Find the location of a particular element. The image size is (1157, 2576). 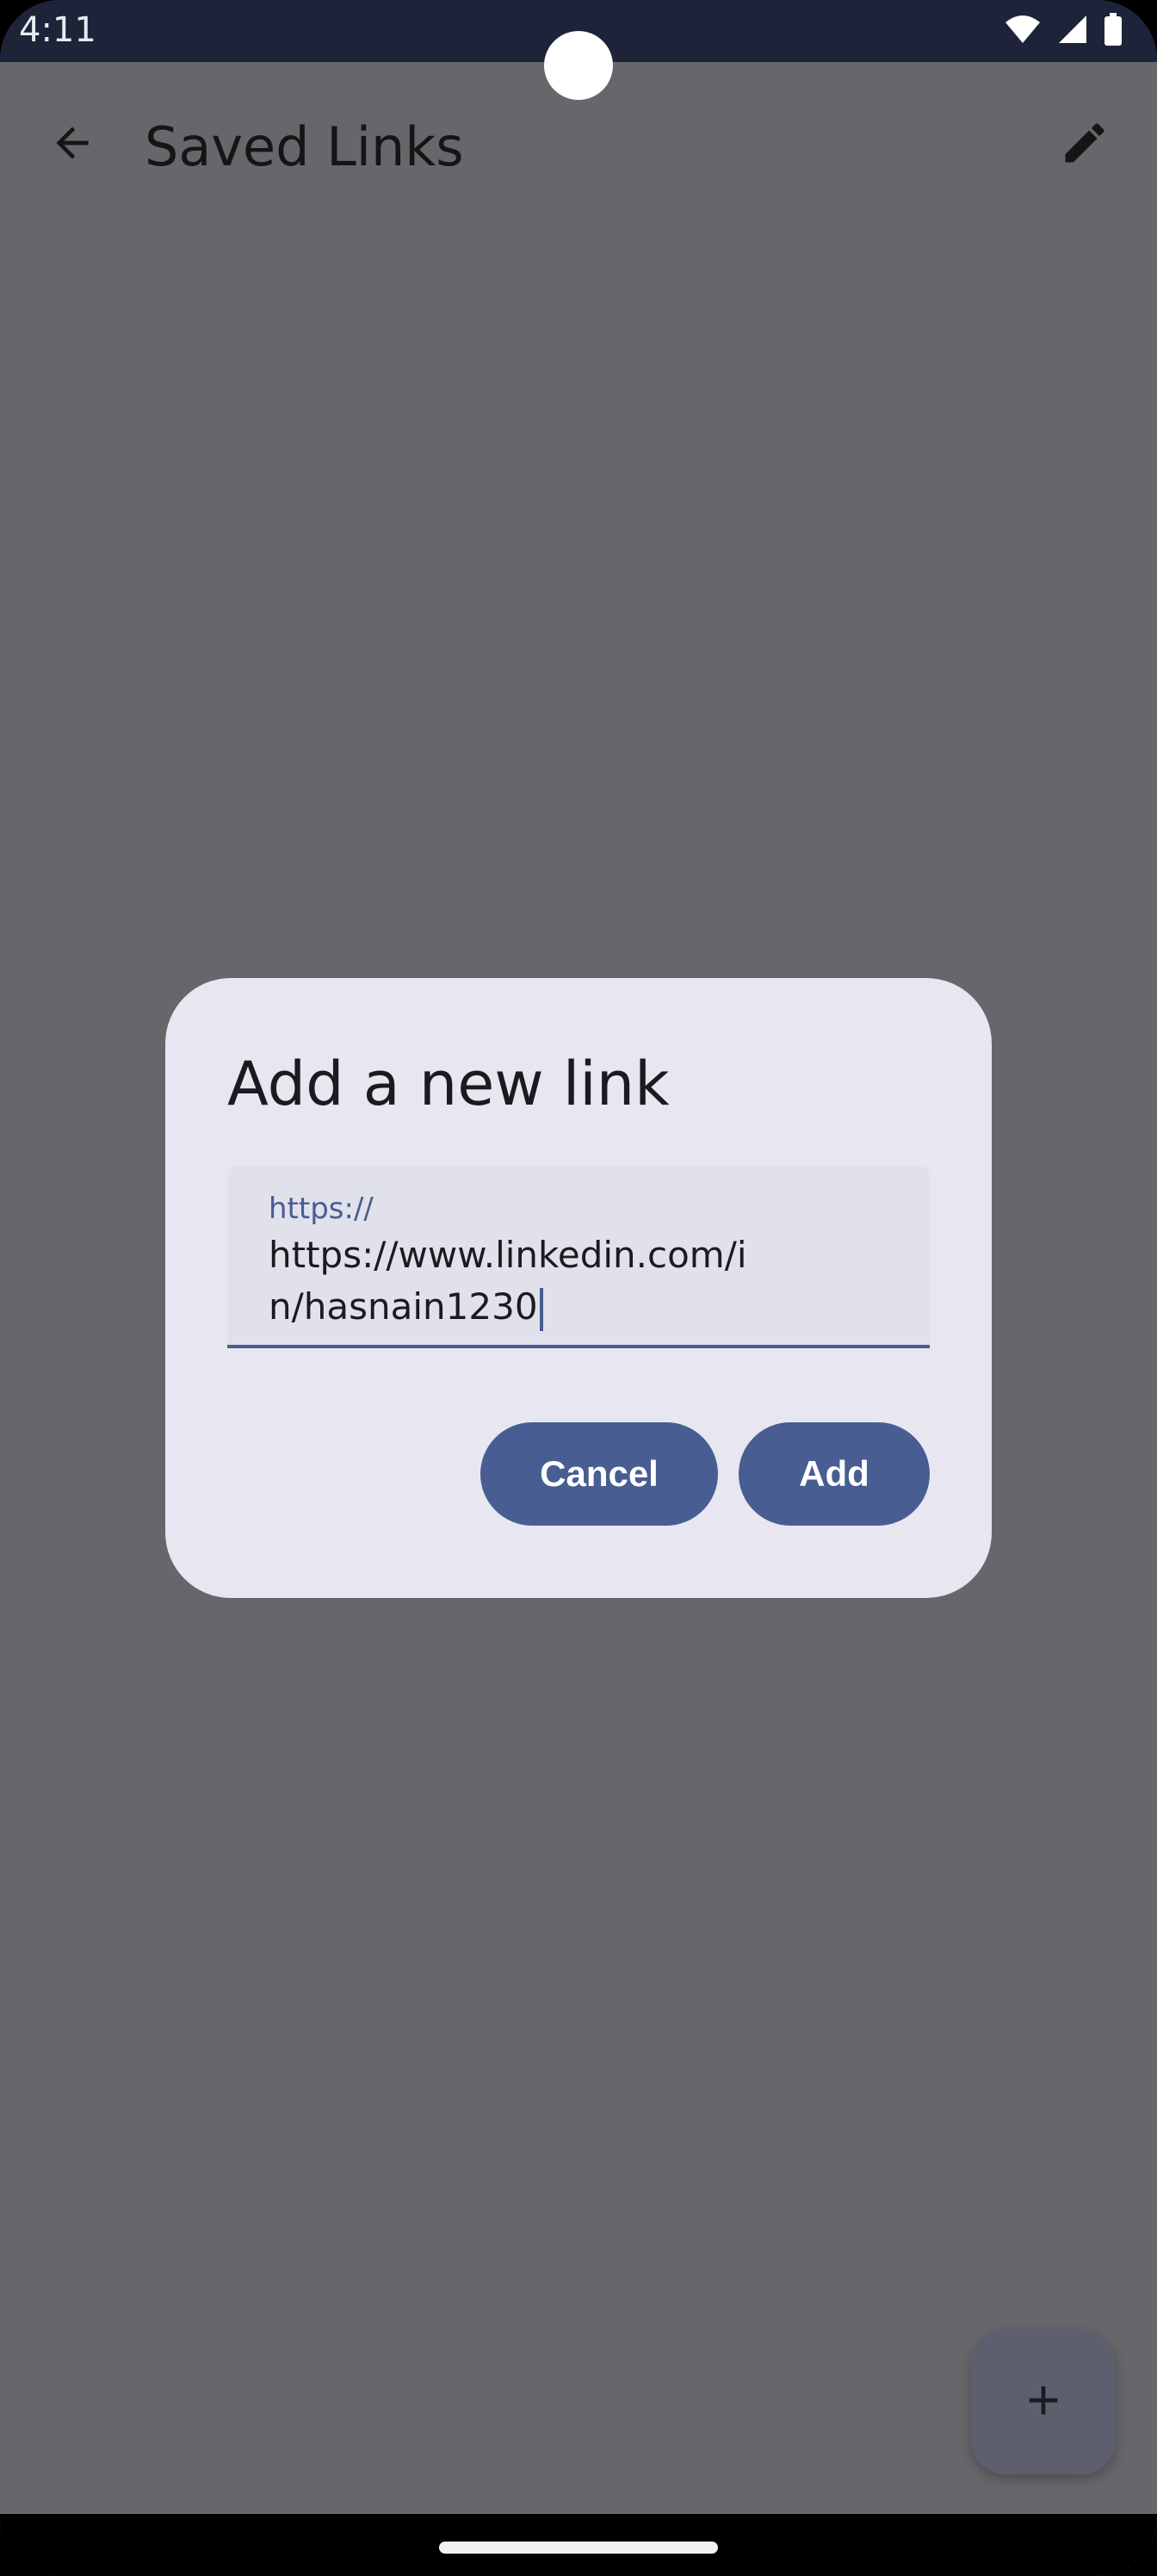

add-button: Add is located at coordinates (835, 1474).